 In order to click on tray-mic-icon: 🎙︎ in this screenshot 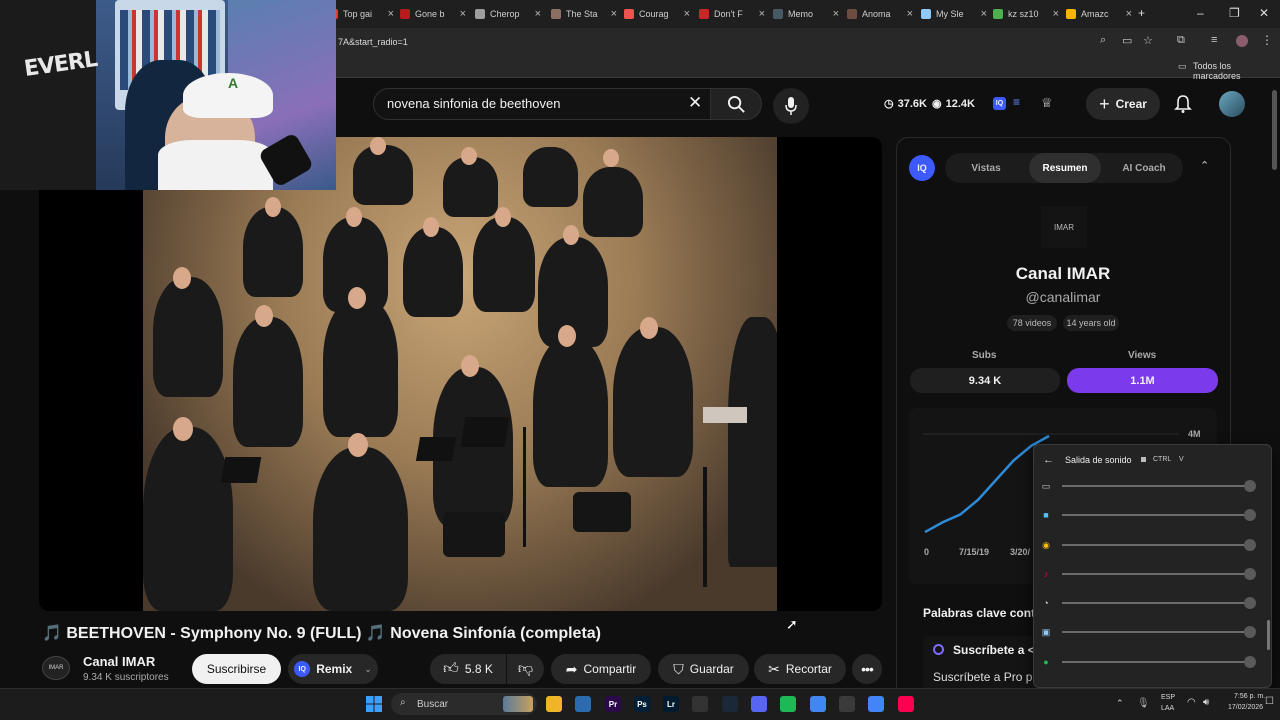, I will do `click(1143, 703)`.